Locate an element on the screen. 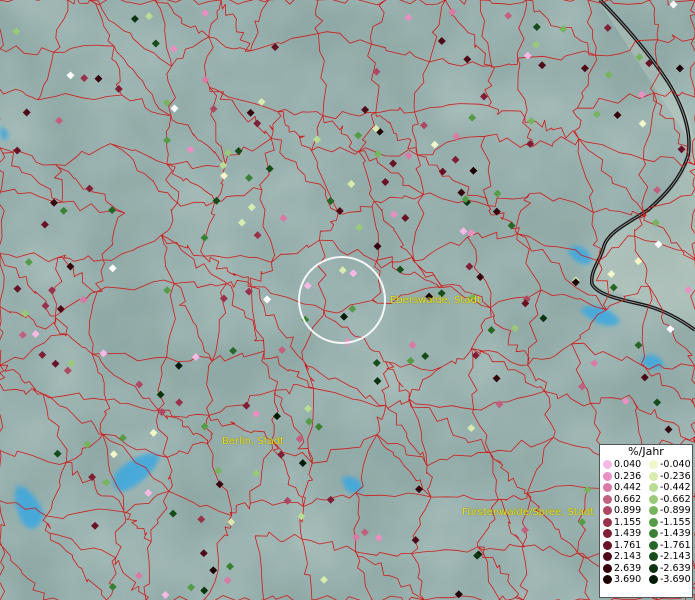 This screenshot has width=695, height=600. legend-entry-positive: 1.155 is located at coordinates (623, 523).